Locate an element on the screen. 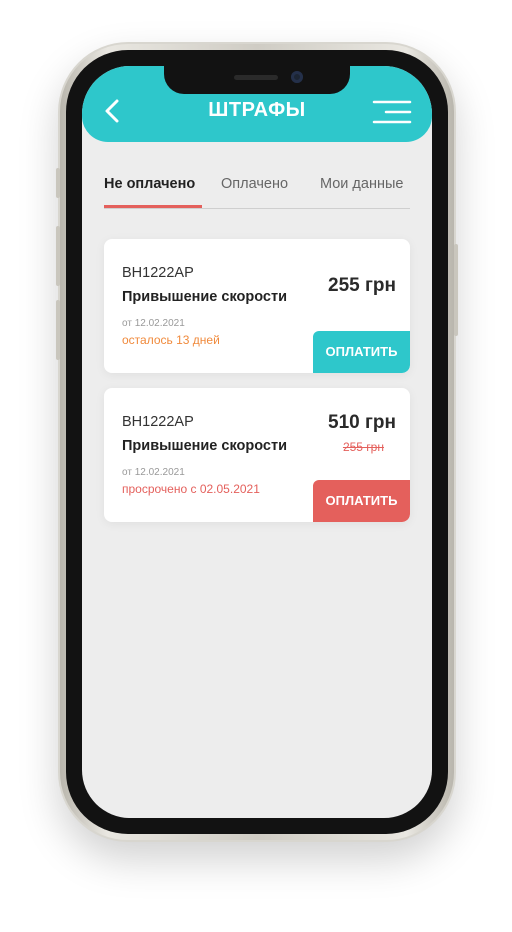  fine-status: просрочено с 02.05.2021 is located at coordinates (191, 489).